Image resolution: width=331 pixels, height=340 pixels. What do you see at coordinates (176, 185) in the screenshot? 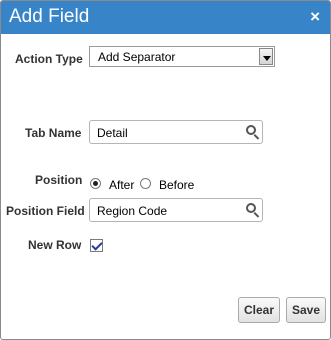
I see `position-before-label: Before` at bounding box center [176, 185].